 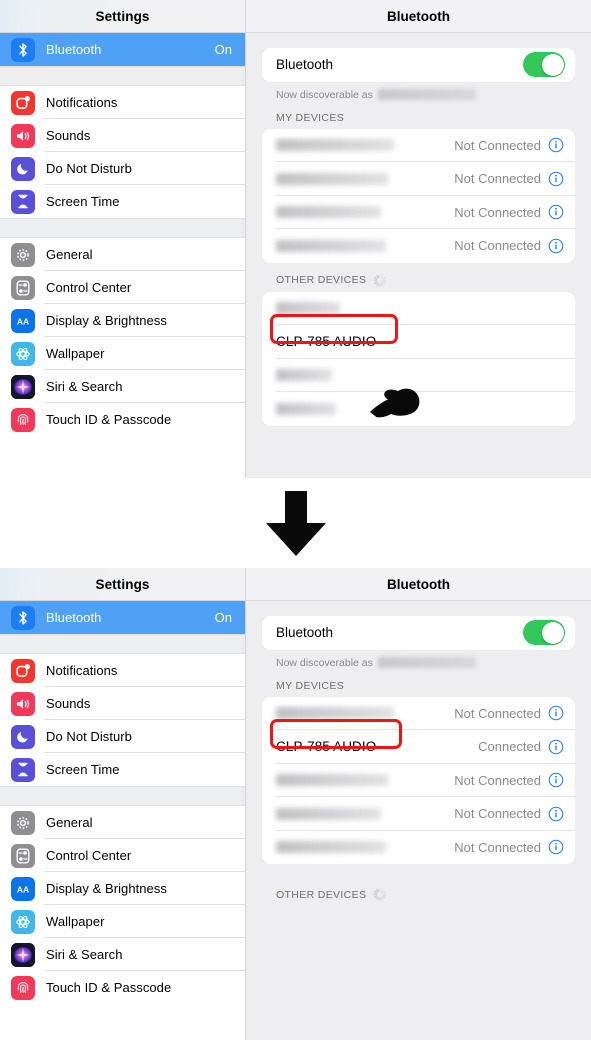 I want to click on sidebar-item-label: Display & Brightness, so click(x=106, y=888).